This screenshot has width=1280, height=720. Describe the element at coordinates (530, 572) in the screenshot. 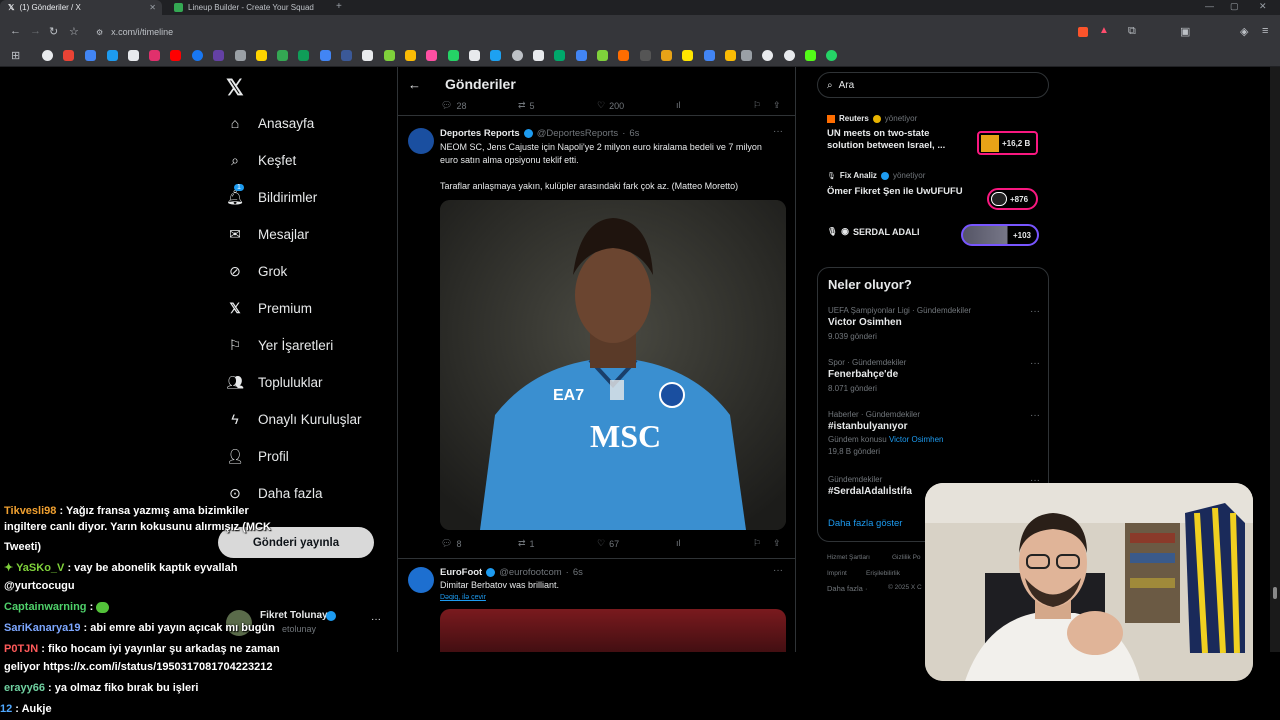

I see `author-handle: @eurofootcom` at that location.